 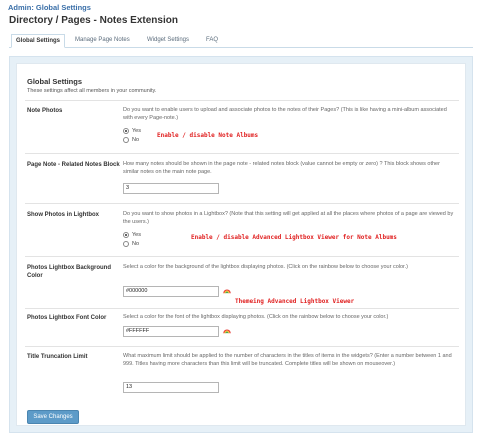 I want to click on lightbox-yes-radio: Yes, so click(x=132, y=235).